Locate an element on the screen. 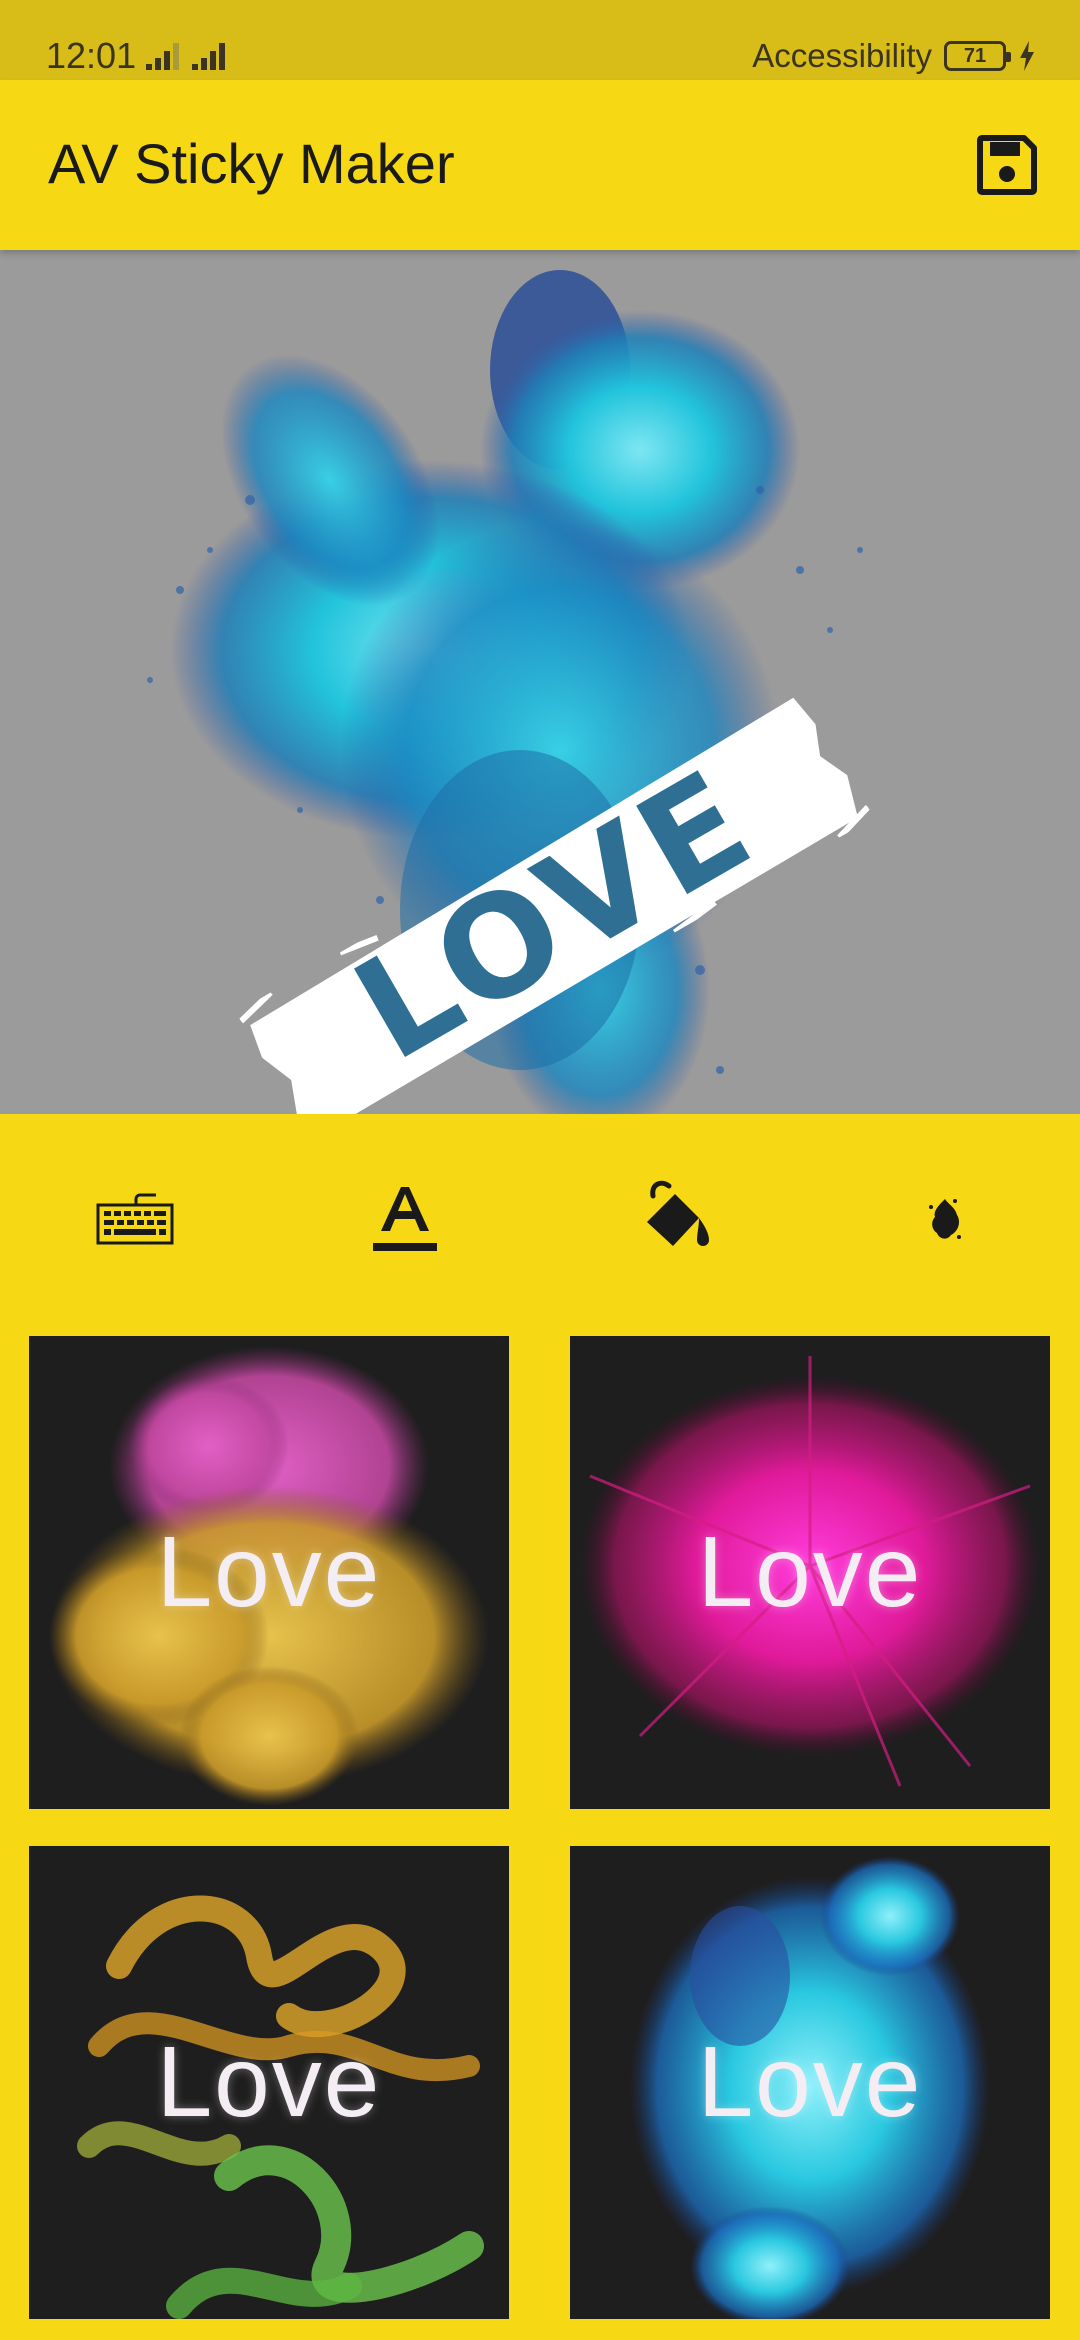 This screenshot has width=1080, height=2340. battery-level: 71 is located at coordinates (975, 55).